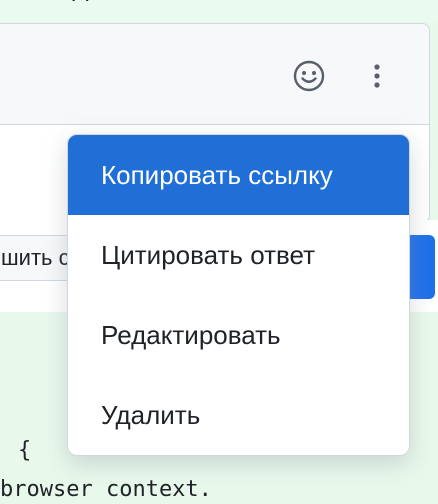 This screenshot has width=438, height=504. Describe the element at coordinates (238, 415) in the screenshot. I see `menu-item-delete: Удалить` at that location.